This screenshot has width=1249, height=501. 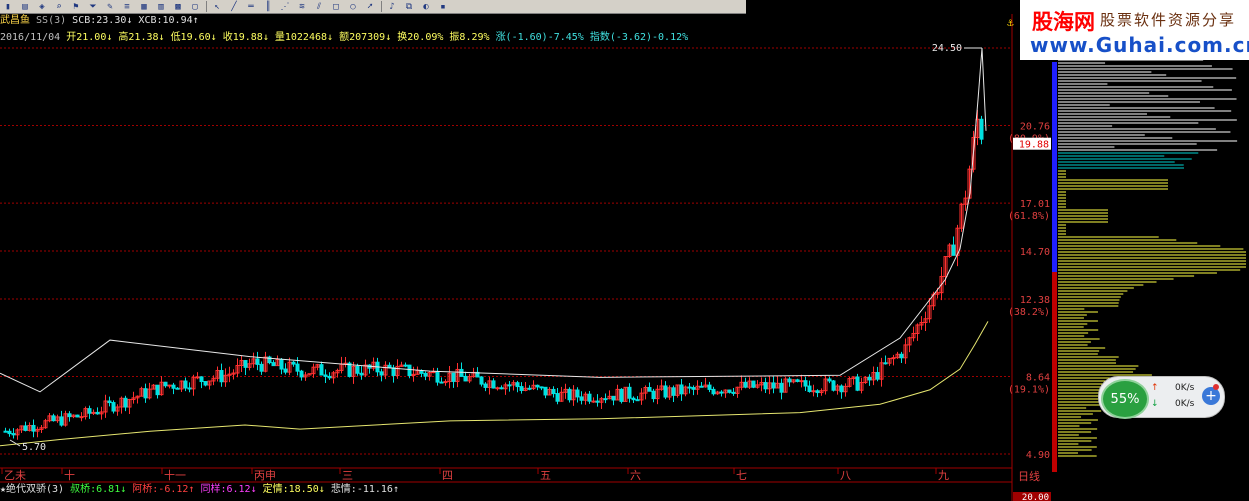 I want to click on magnifier-icon: ⌕, so click(x=59, y=7).